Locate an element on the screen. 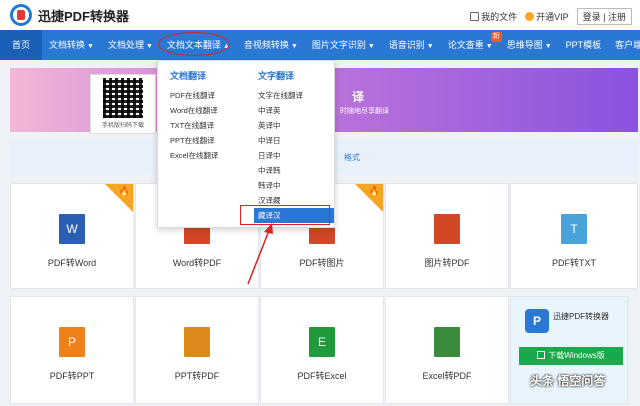 This screenshot has width=640, height=406. logo-icon is located at coordinates (21, 15).